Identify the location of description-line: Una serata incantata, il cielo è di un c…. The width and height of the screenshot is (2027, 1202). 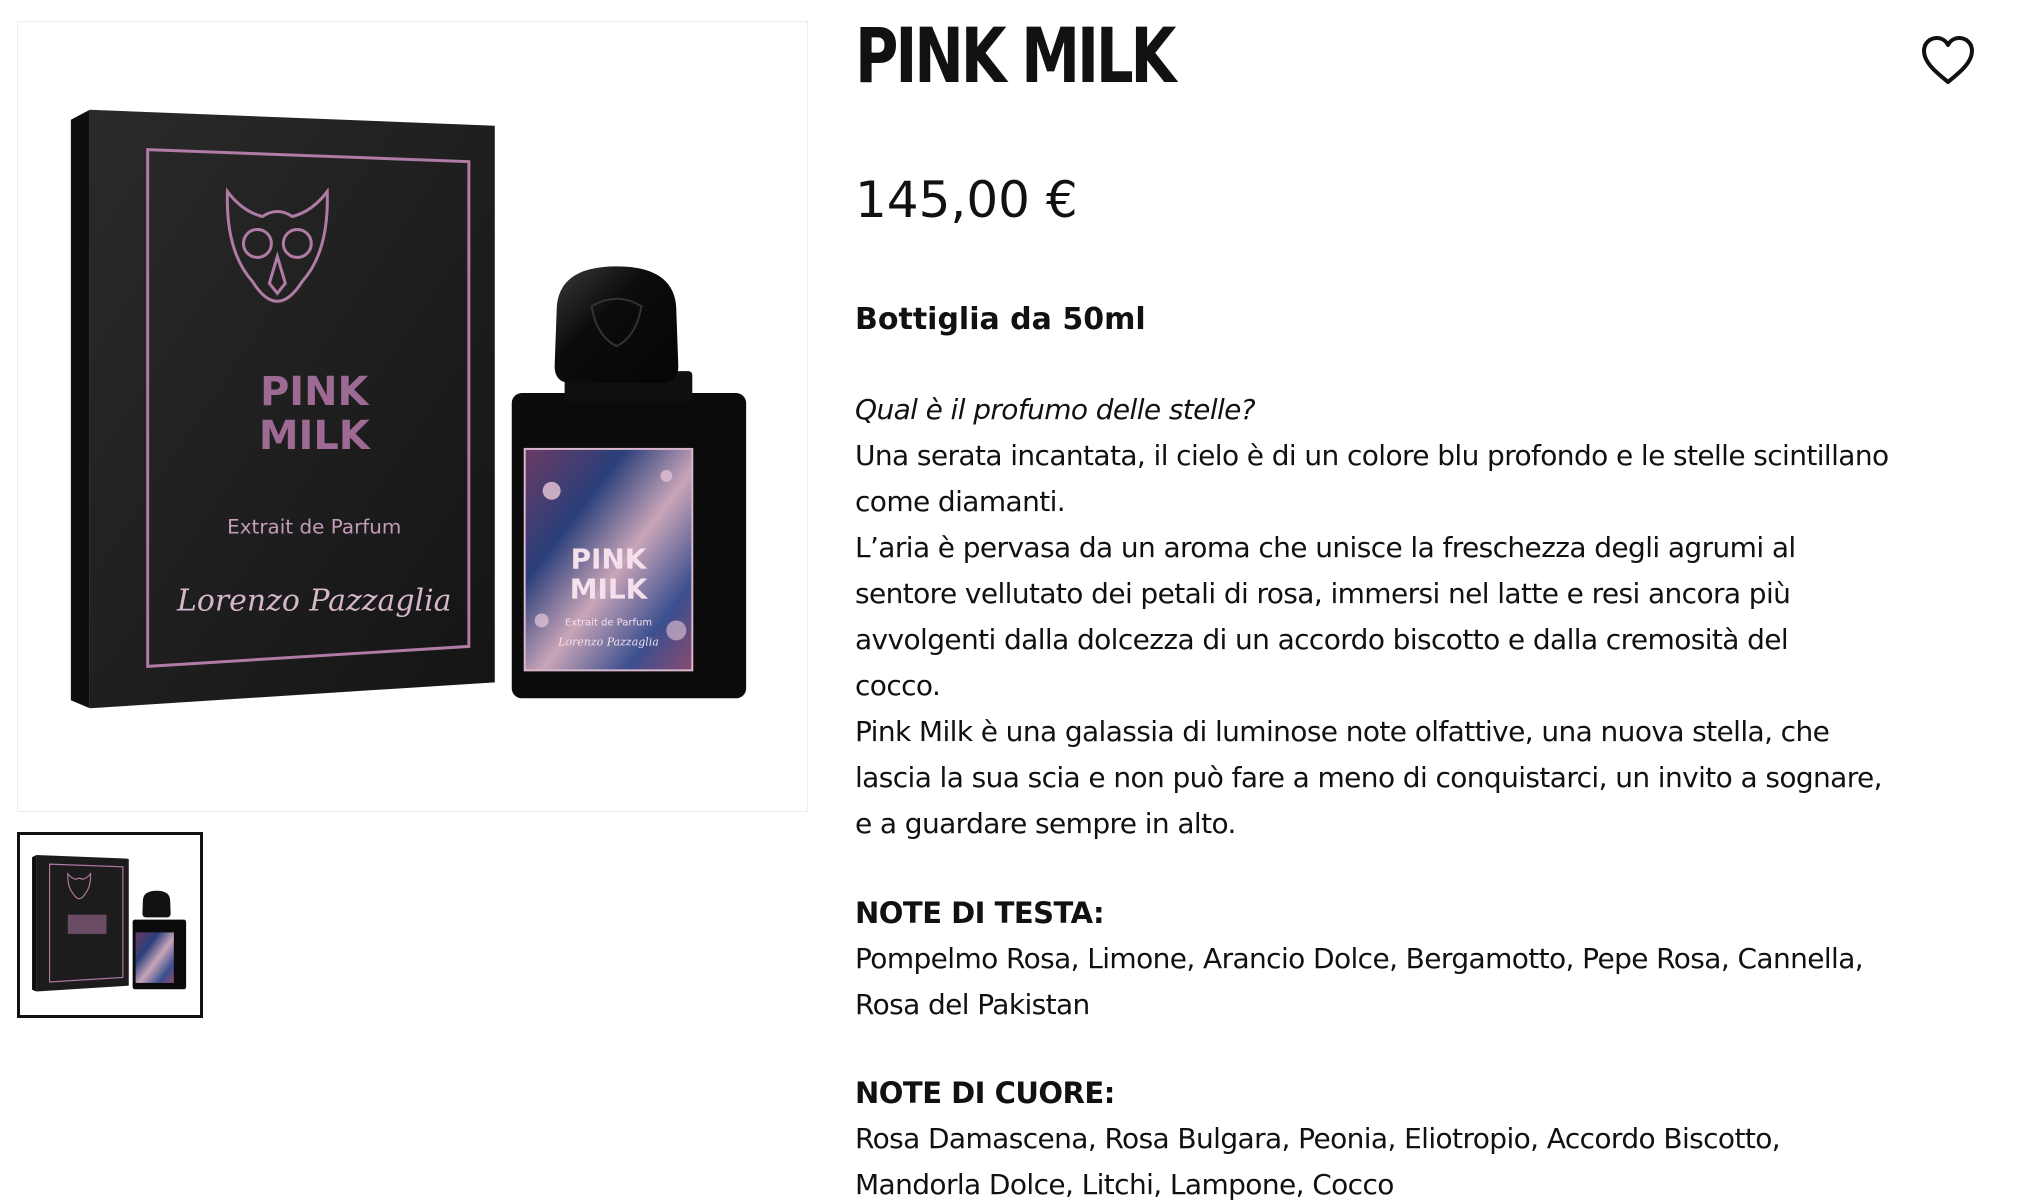
(1372, 455).